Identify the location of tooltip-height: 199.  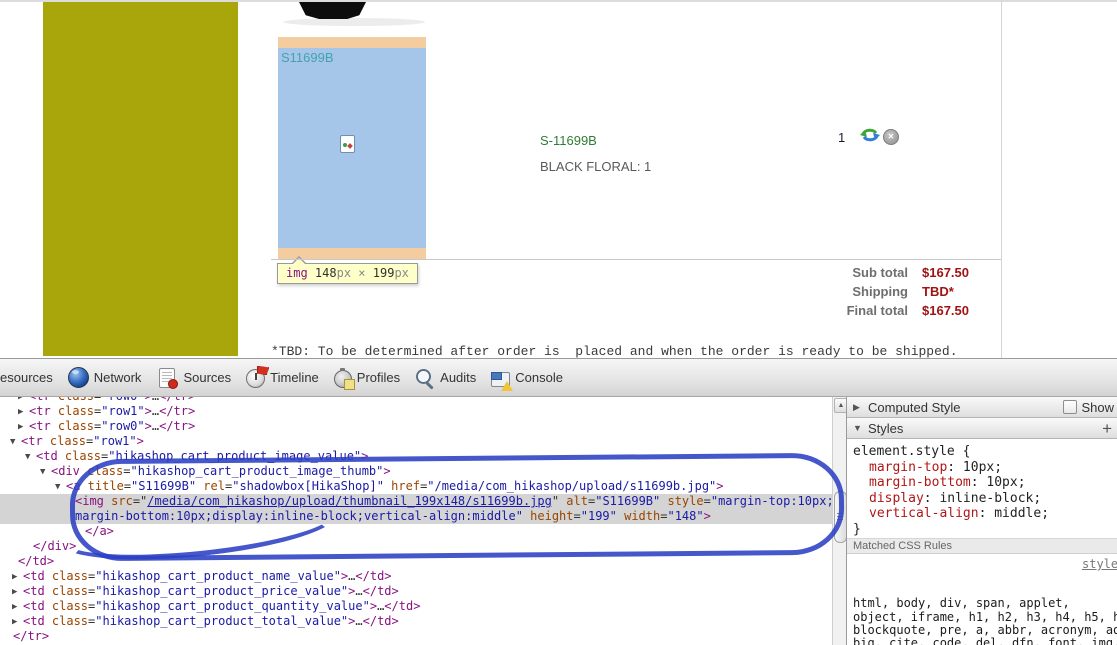
(383, 273).